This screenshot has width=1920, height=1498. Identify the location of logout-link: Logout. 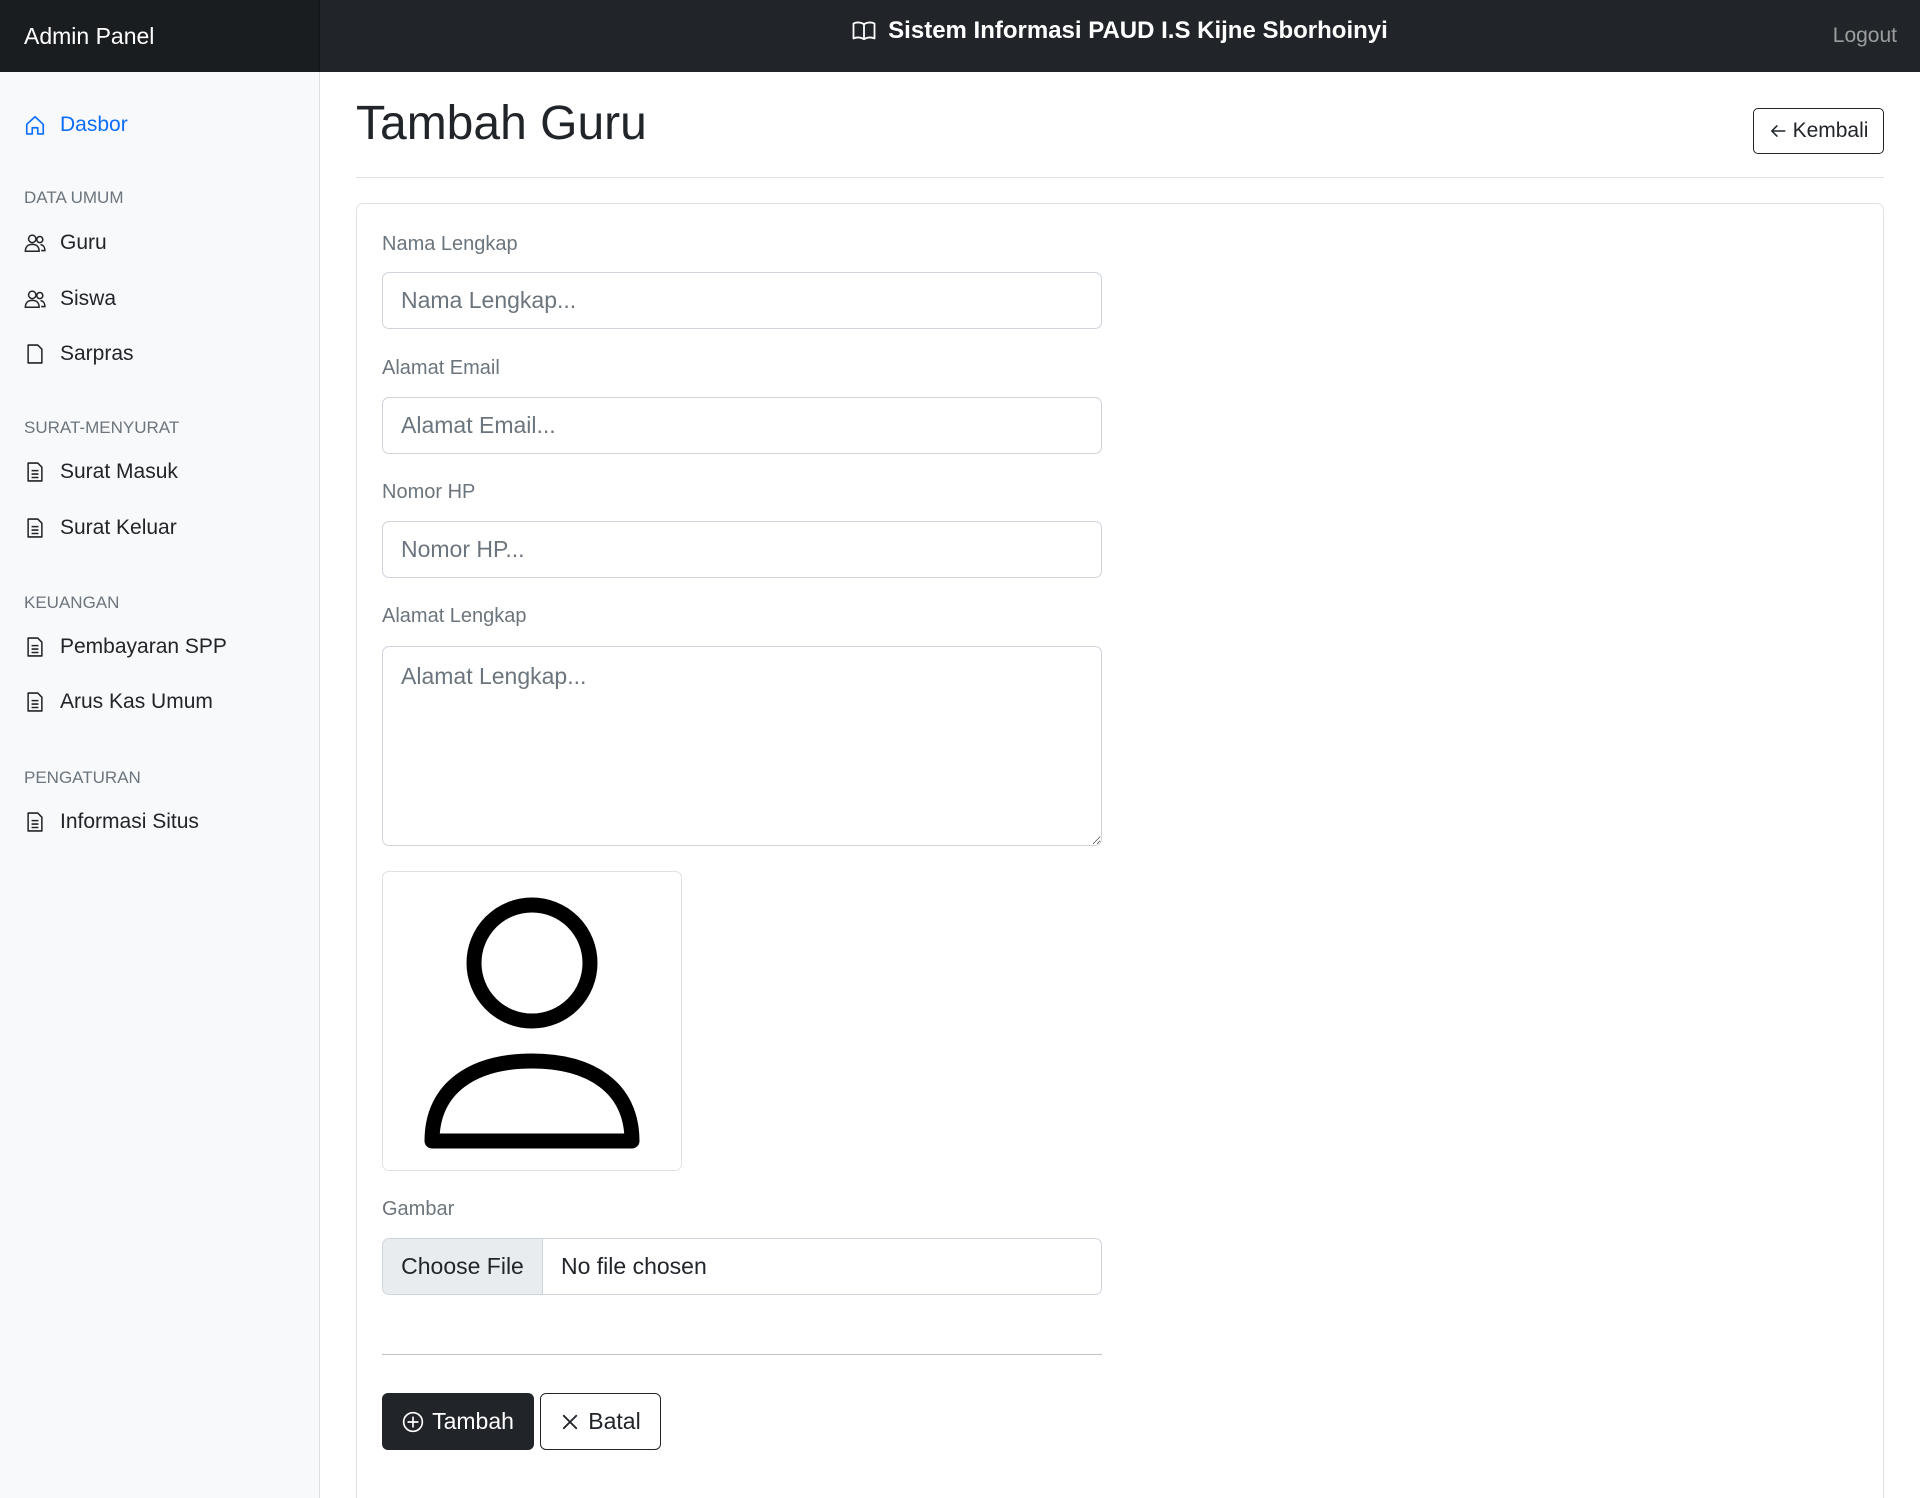
(1865, 36).